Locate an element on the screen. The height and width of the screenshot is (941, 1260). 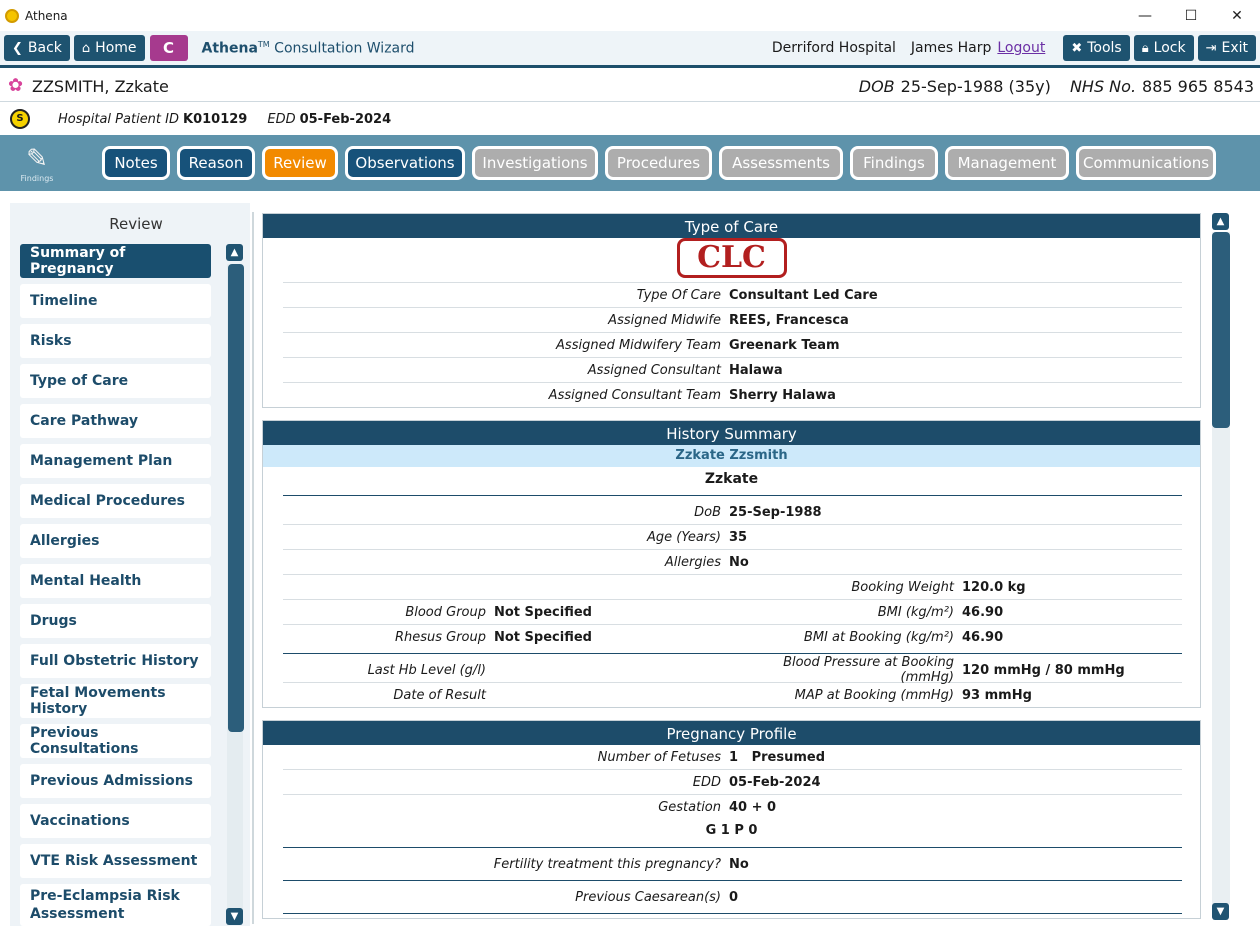
history-allergies-row: Allergies No is located at coordinates (706, 562).